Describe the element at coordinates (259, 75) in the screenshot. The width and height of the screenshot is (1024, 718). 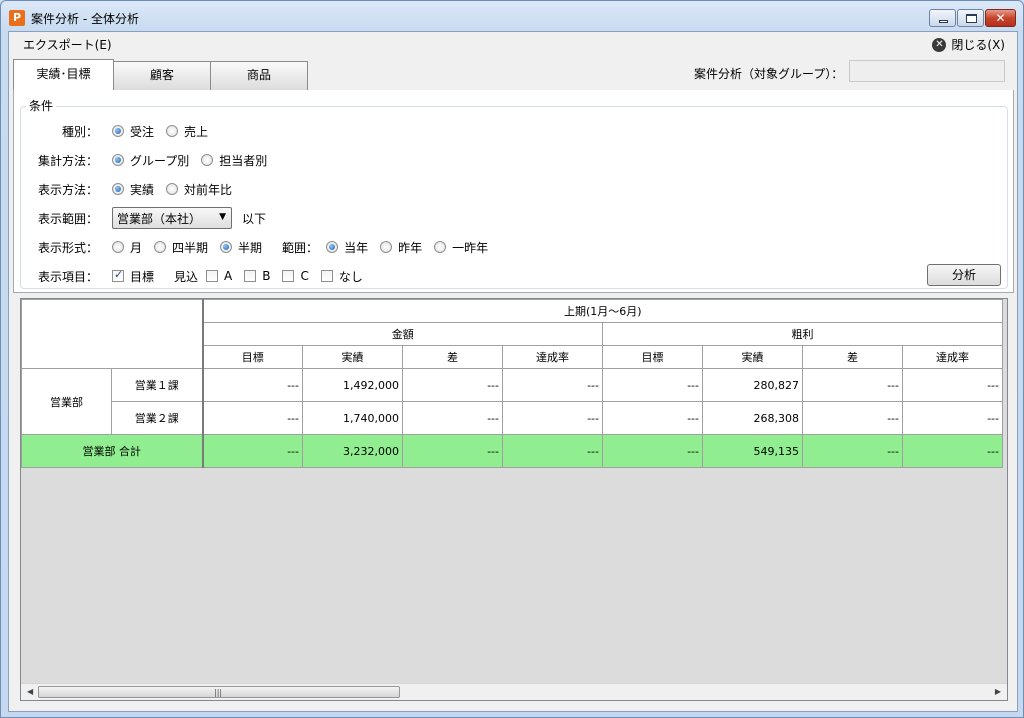
I see `tab-product: 商品` at that location.